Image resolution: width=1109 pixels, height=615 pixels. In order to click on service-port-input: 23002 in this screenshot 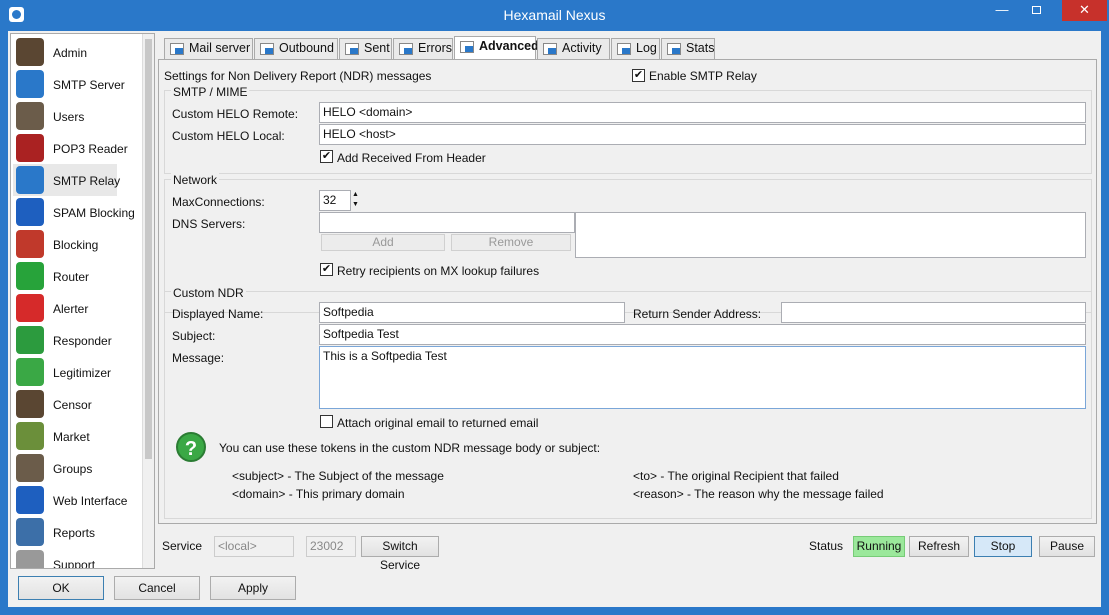, I will do `click(331, 546)`.